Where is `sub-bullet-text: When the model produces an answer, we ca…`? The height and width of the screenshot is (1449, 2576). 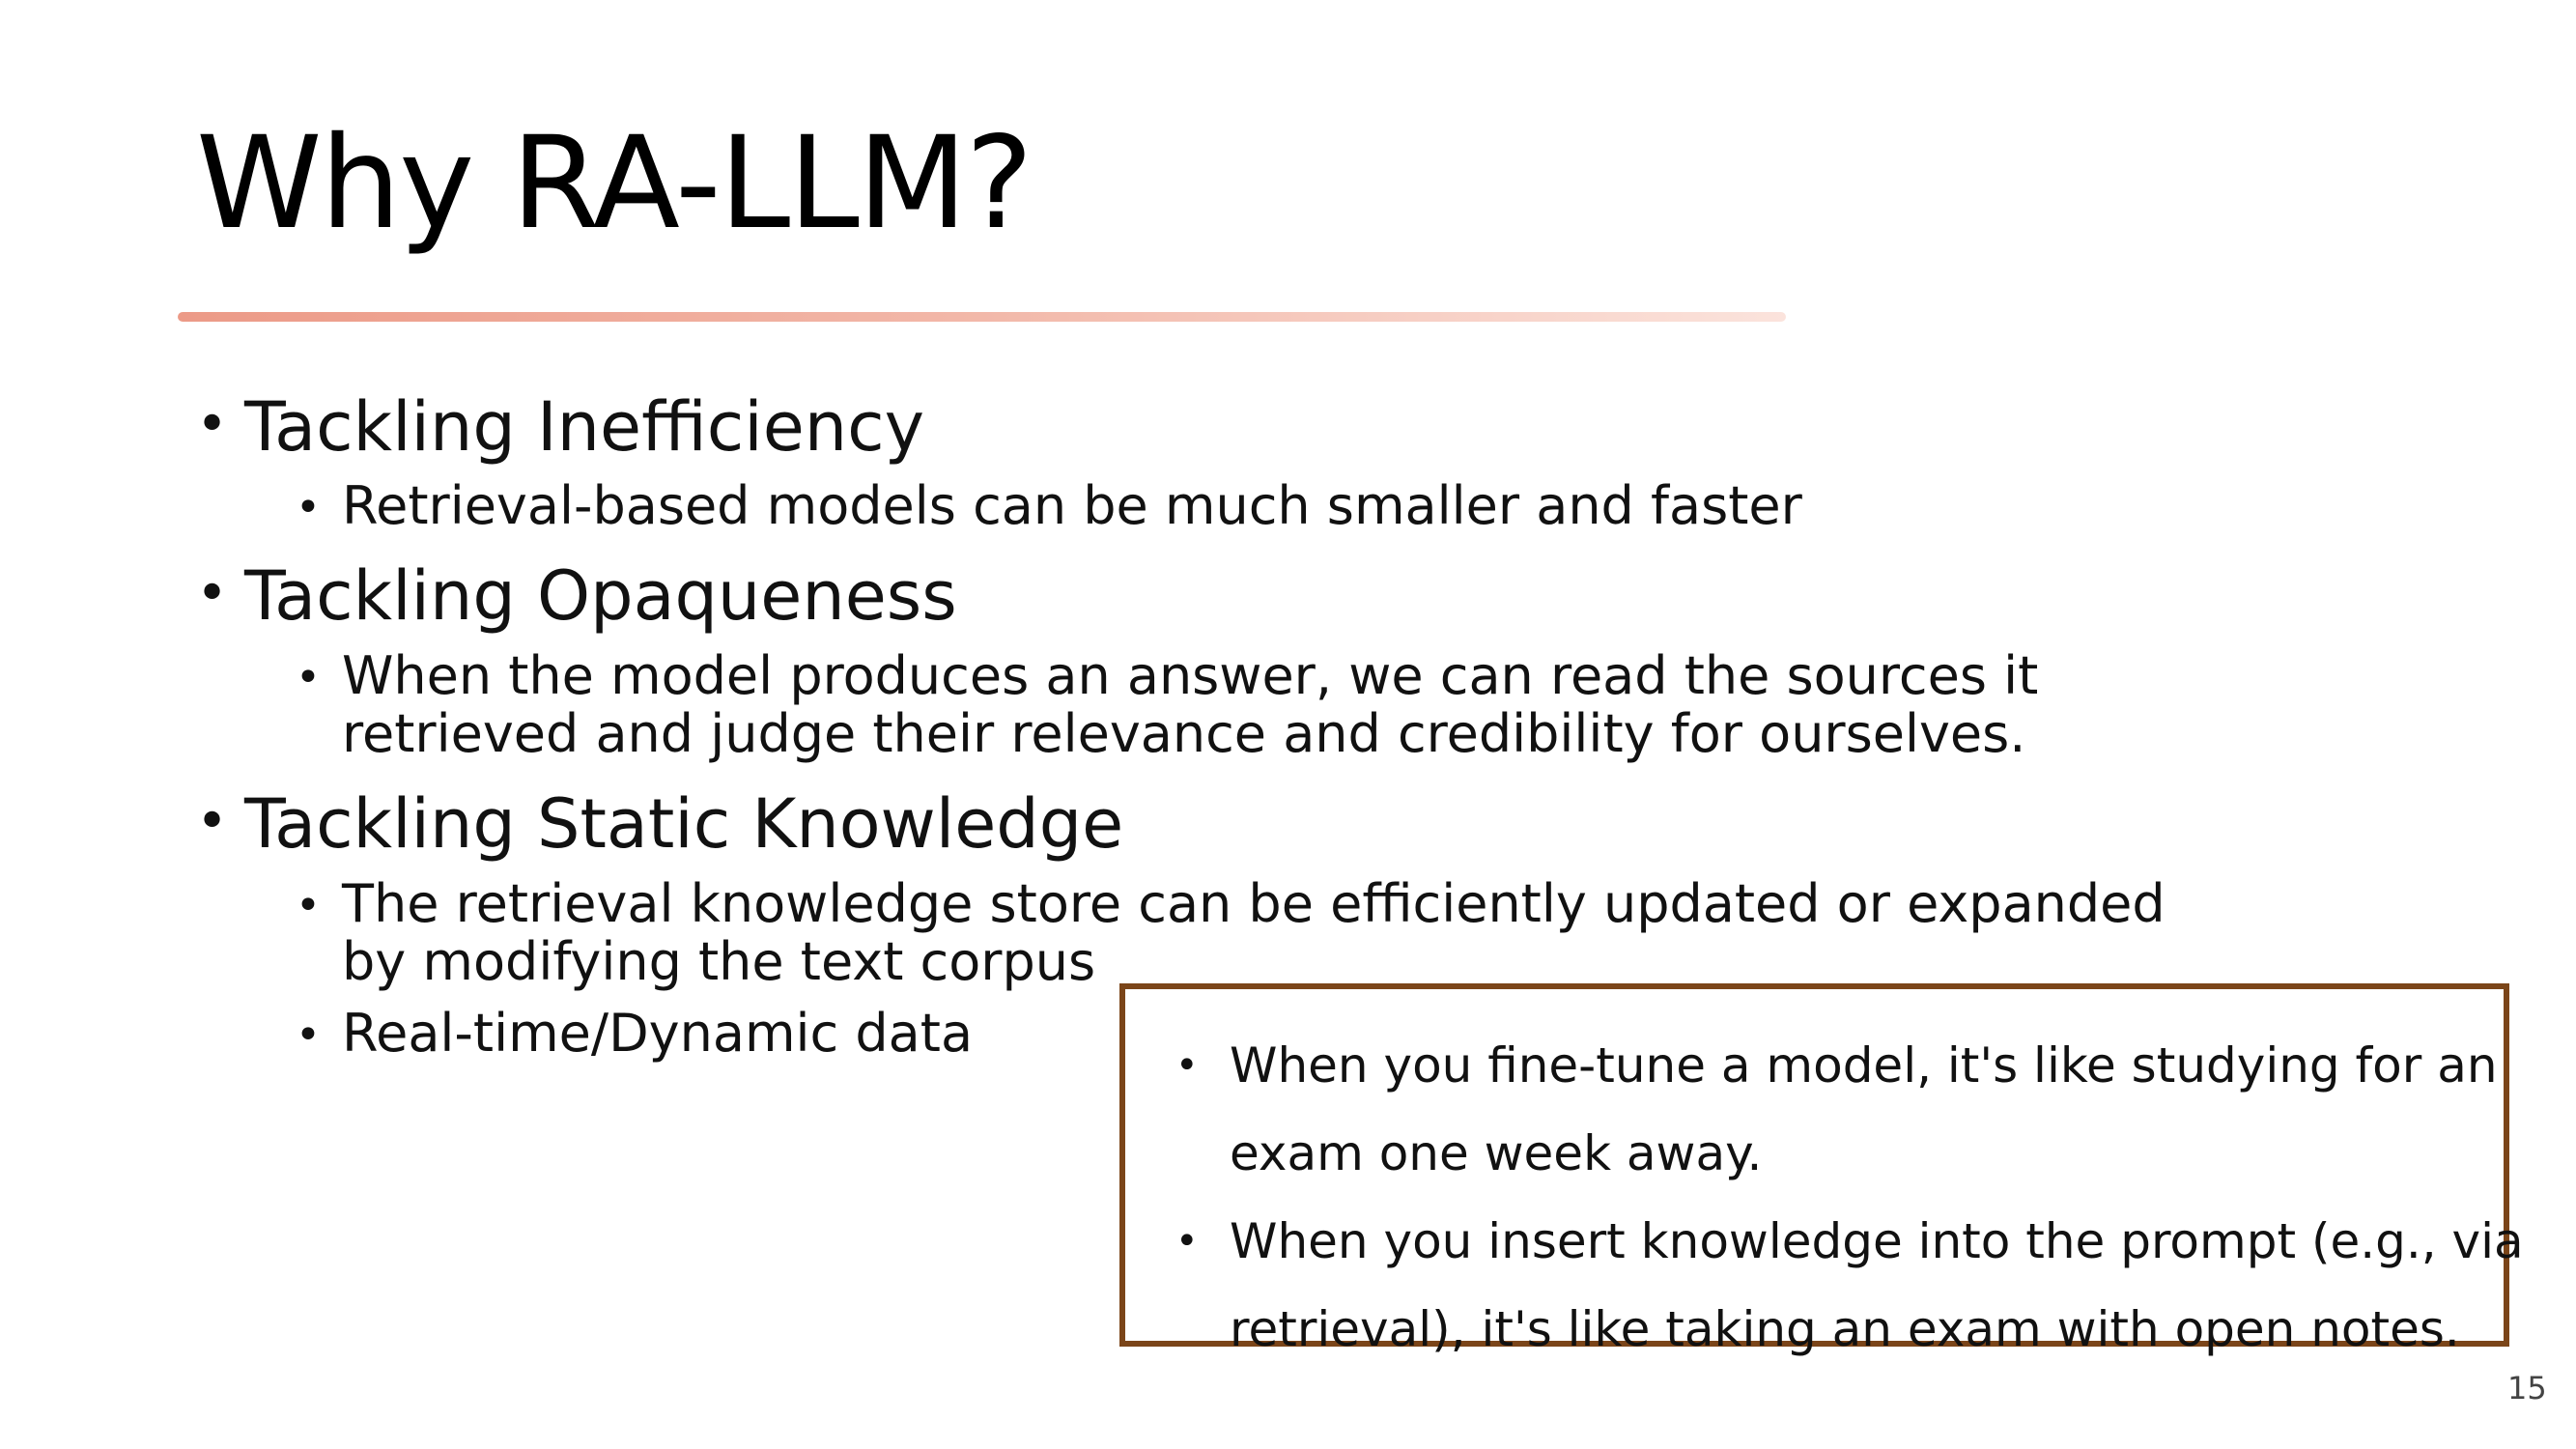 sub-bullet-text: When the model produces an answer, we ca… is located at coordinates (1190, 675).